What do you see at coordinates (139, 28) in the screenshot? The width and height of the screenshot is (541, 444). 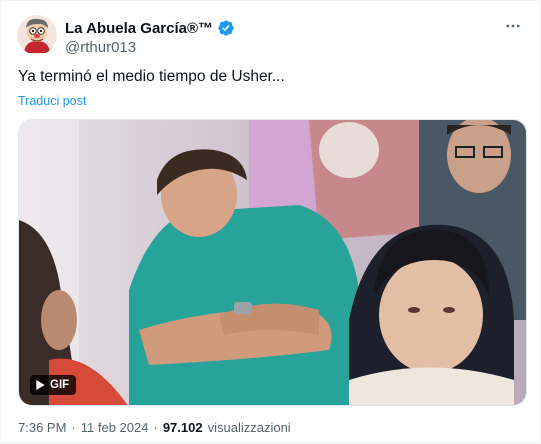 I see `author-name: La Abuela García®™` at bounding box center [139, 28].